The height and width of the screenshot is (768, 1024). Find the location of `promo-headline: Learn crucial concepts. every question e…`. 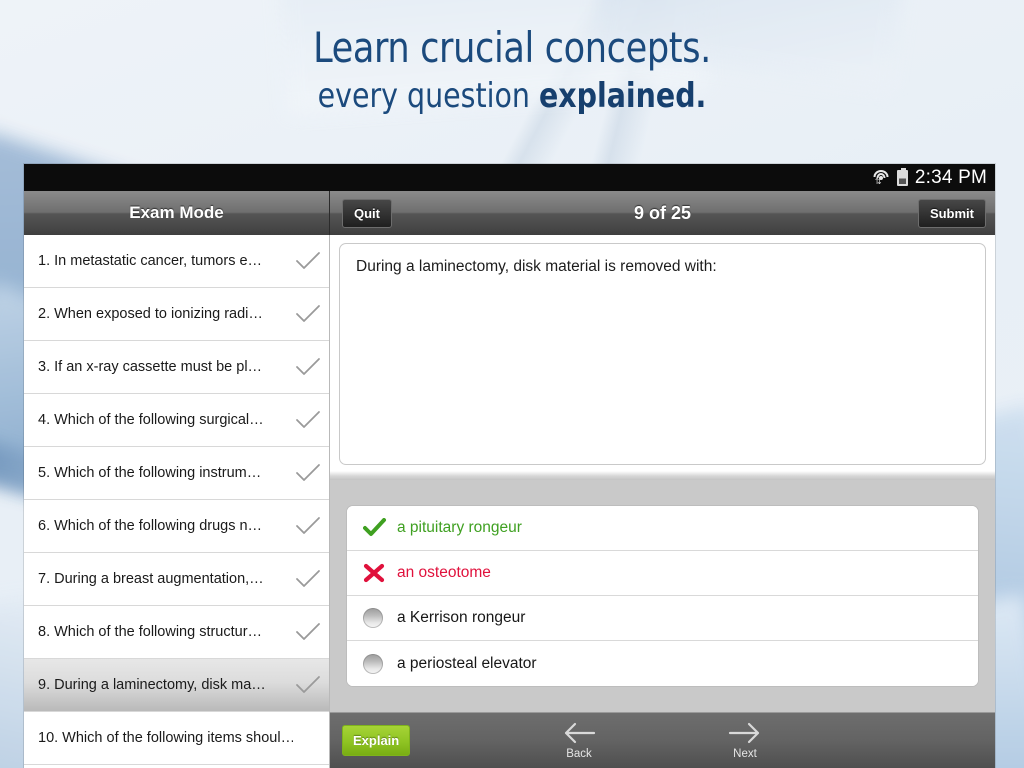

promo-headline: Learn crucial concepts. every question e… is located at coordinates (512, 70).